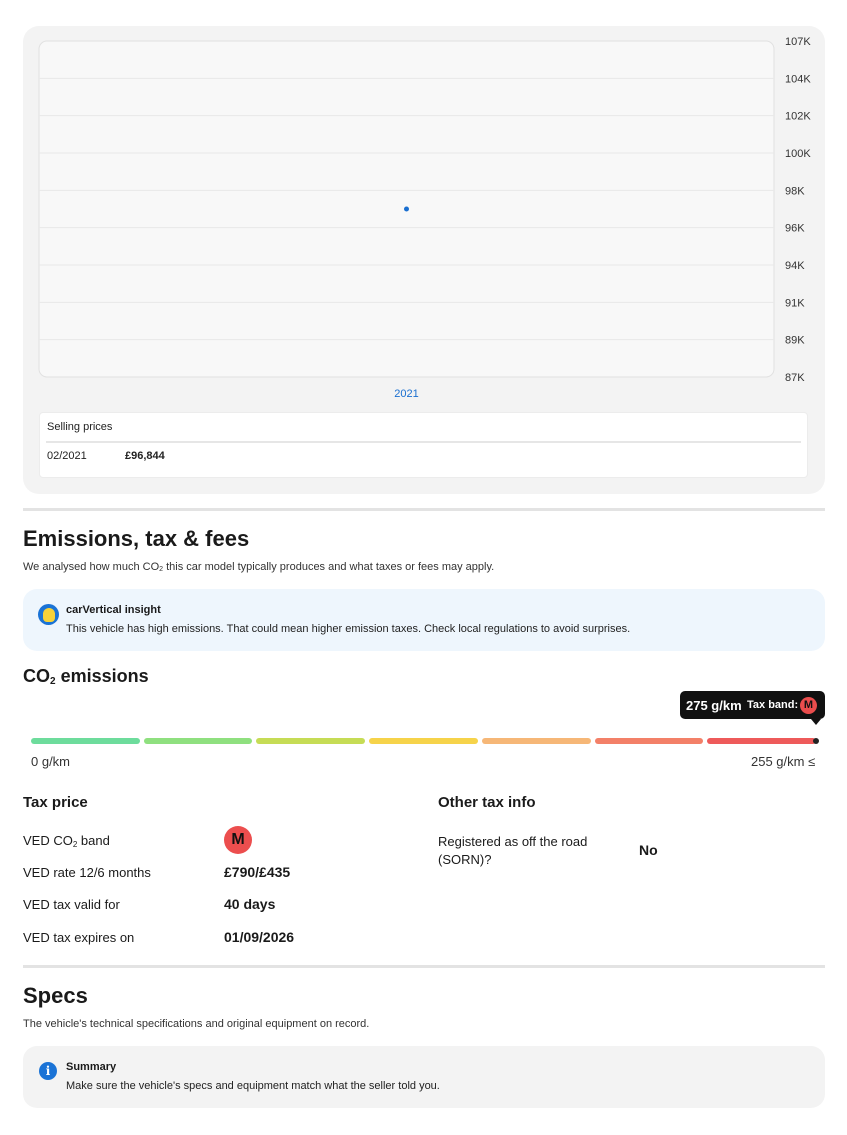  Describe the element at coordinates (808, 705) in the screenshot. I see `tax-band-badge: M` at that location.